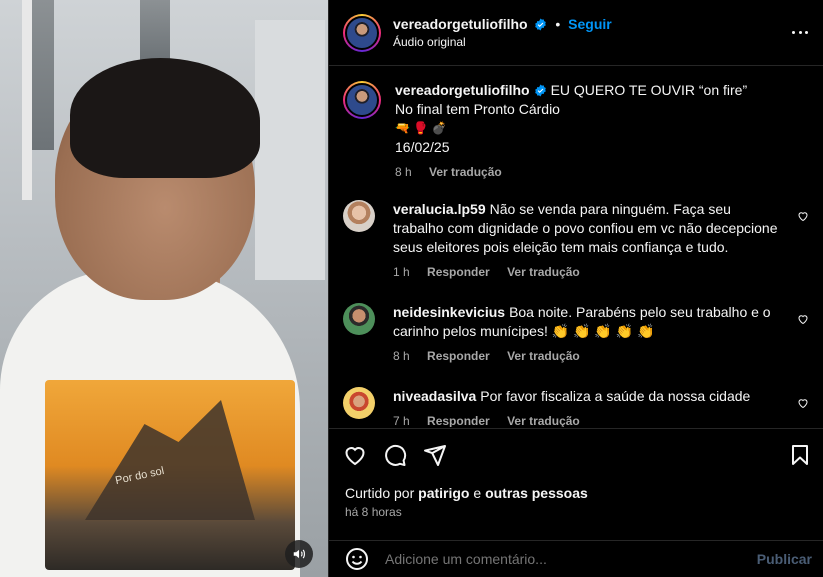 This screenshot has height=577, width=823. Describe the element at coordinates (460, 24) in the screenshot. I see `header-username: vereadorgetuliofilho` at that location.